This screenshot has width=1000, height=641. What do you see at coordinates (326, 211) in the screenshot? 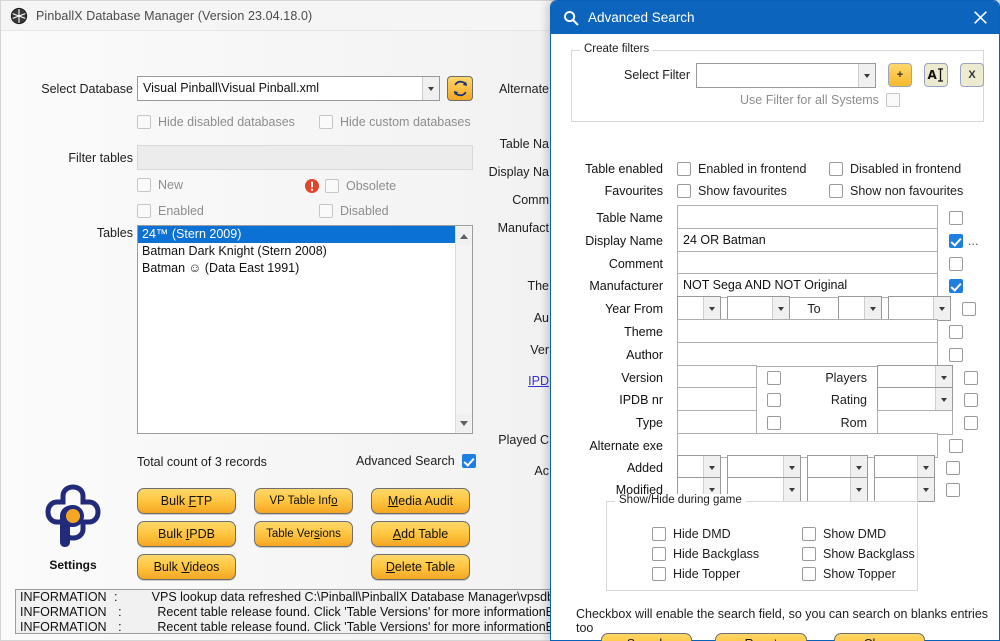
I see `filter-disabled-checkbox` at bounding box center [326, 211].